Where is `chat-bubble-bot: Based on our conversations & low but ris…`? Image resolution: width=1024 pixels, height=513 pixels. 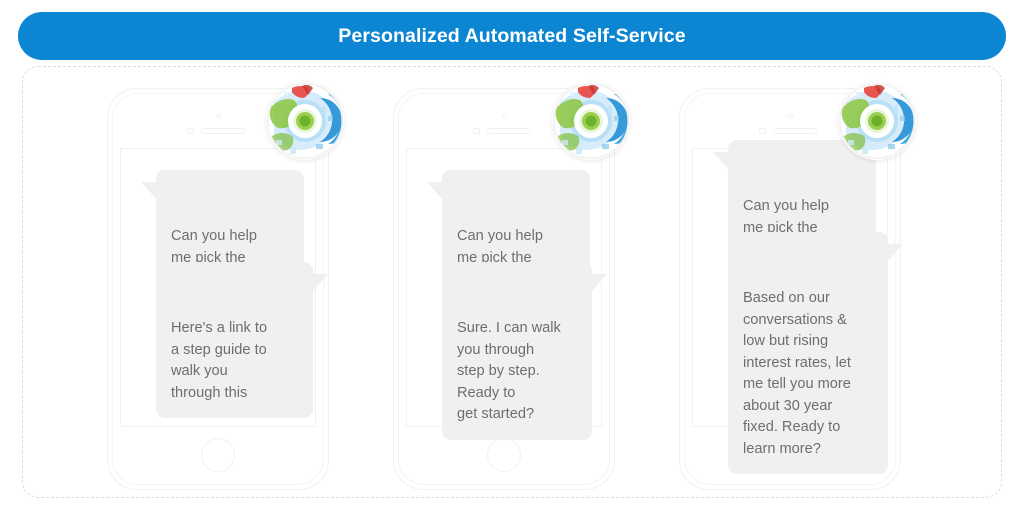 chat-bubble-bot: Based on our conversations & low but ris… is located at coordinates (815, 353).